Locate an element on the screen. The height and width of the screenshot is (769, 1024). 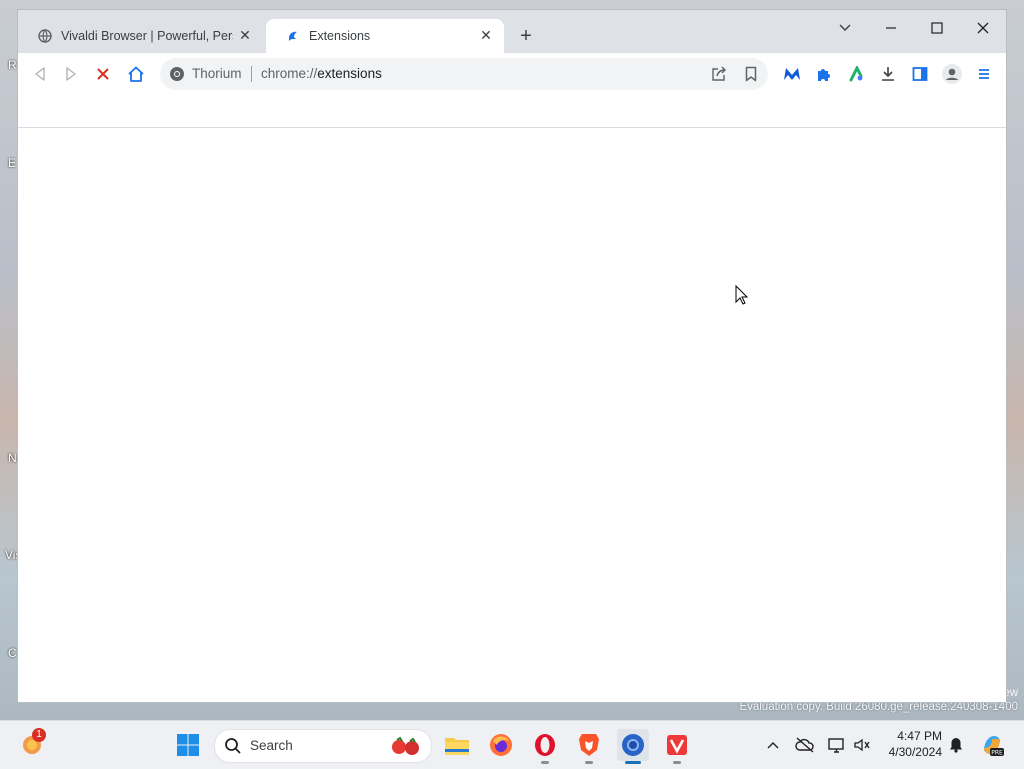
tab-vivaldi: Vivaldi Browser | Powerful, Perso ✕ is located at coordinates (140, 36).